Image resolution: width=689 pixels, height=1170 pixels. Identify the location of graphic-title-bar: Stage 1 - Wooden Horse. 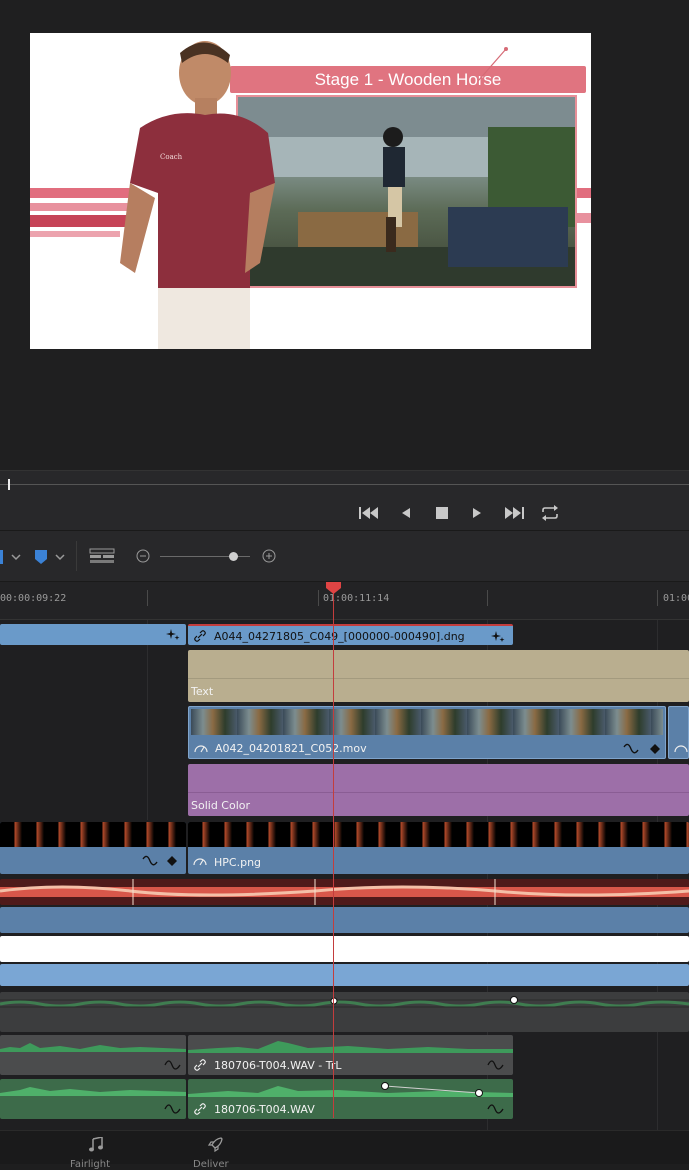
(408, 79).